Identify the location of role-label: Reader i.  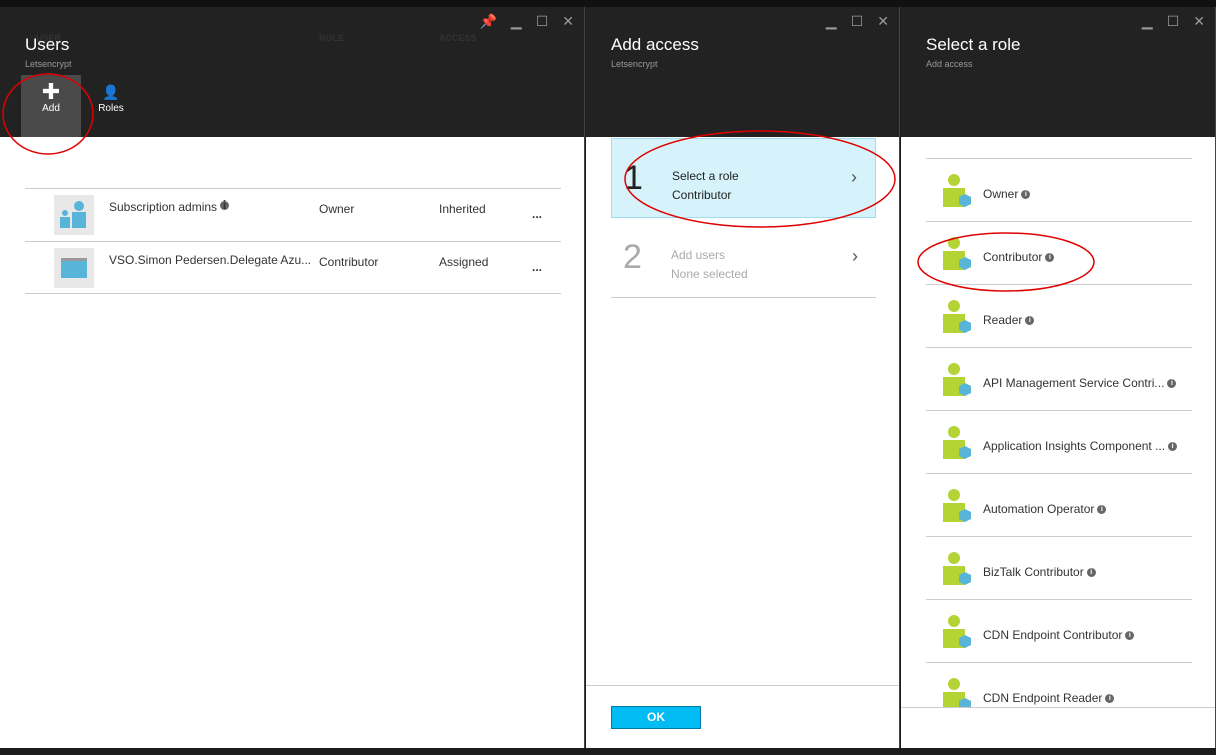
(1009, 320).